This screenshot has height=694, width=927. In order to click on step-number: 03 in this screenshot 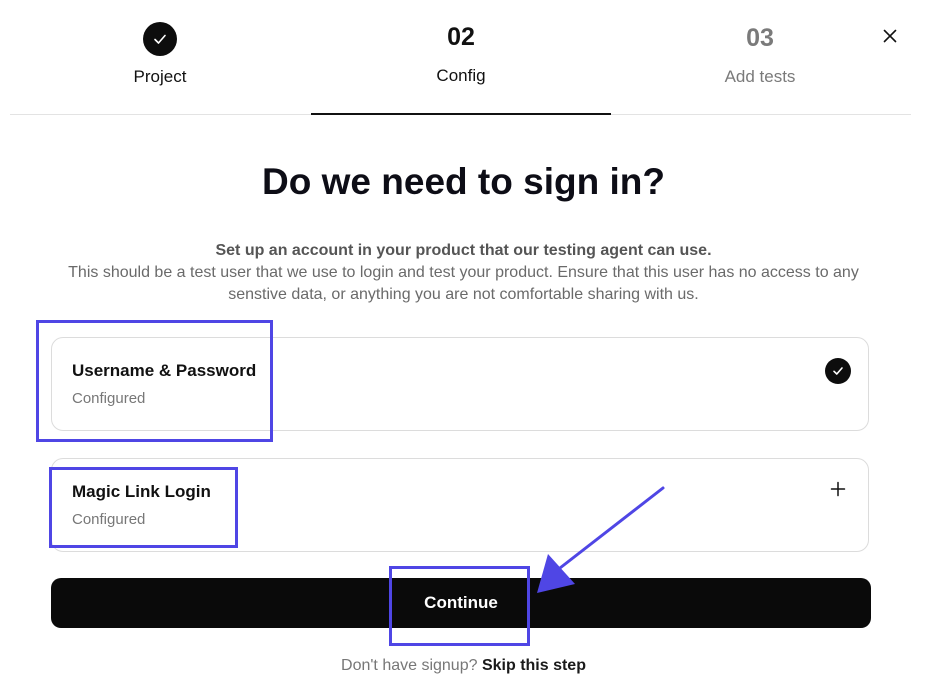, I will do `click(760, 38)`.